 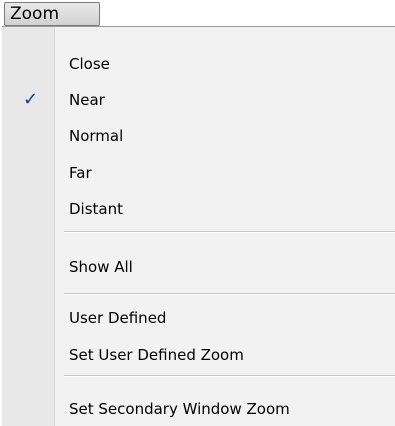 What do you see at coordinates (31, 99) in the screenshot?
I see `checkmark-icon: ✓` at bounding box center [31, 99].